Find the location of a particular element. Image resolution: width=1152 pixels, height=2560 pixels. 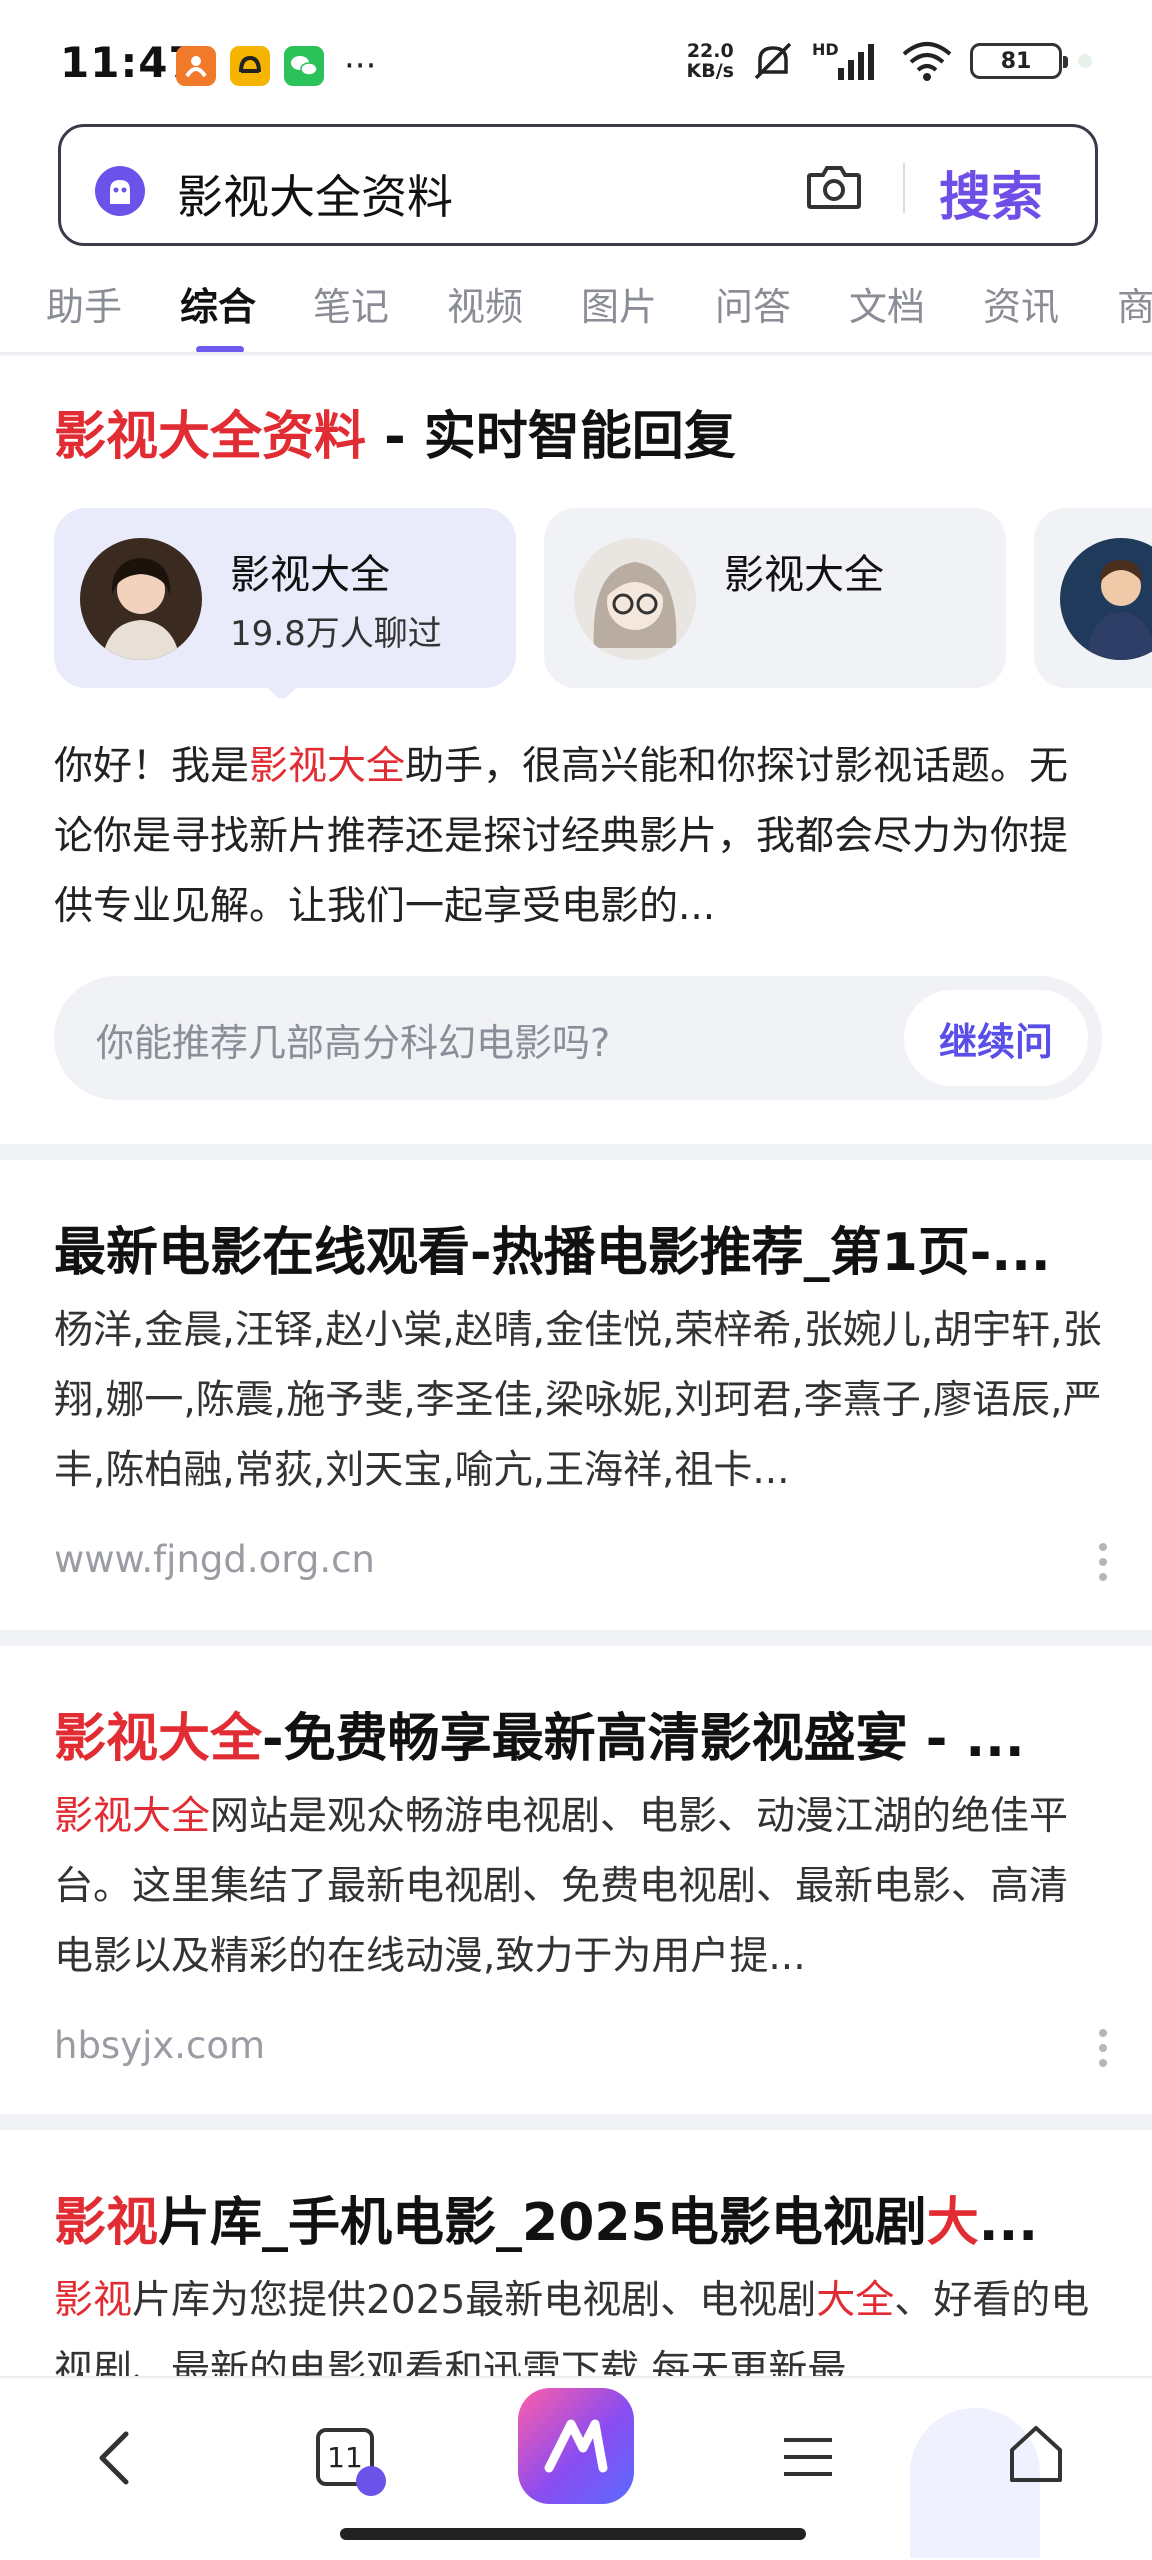

ghost-assistant-icon is located at coordinates (120, 191).